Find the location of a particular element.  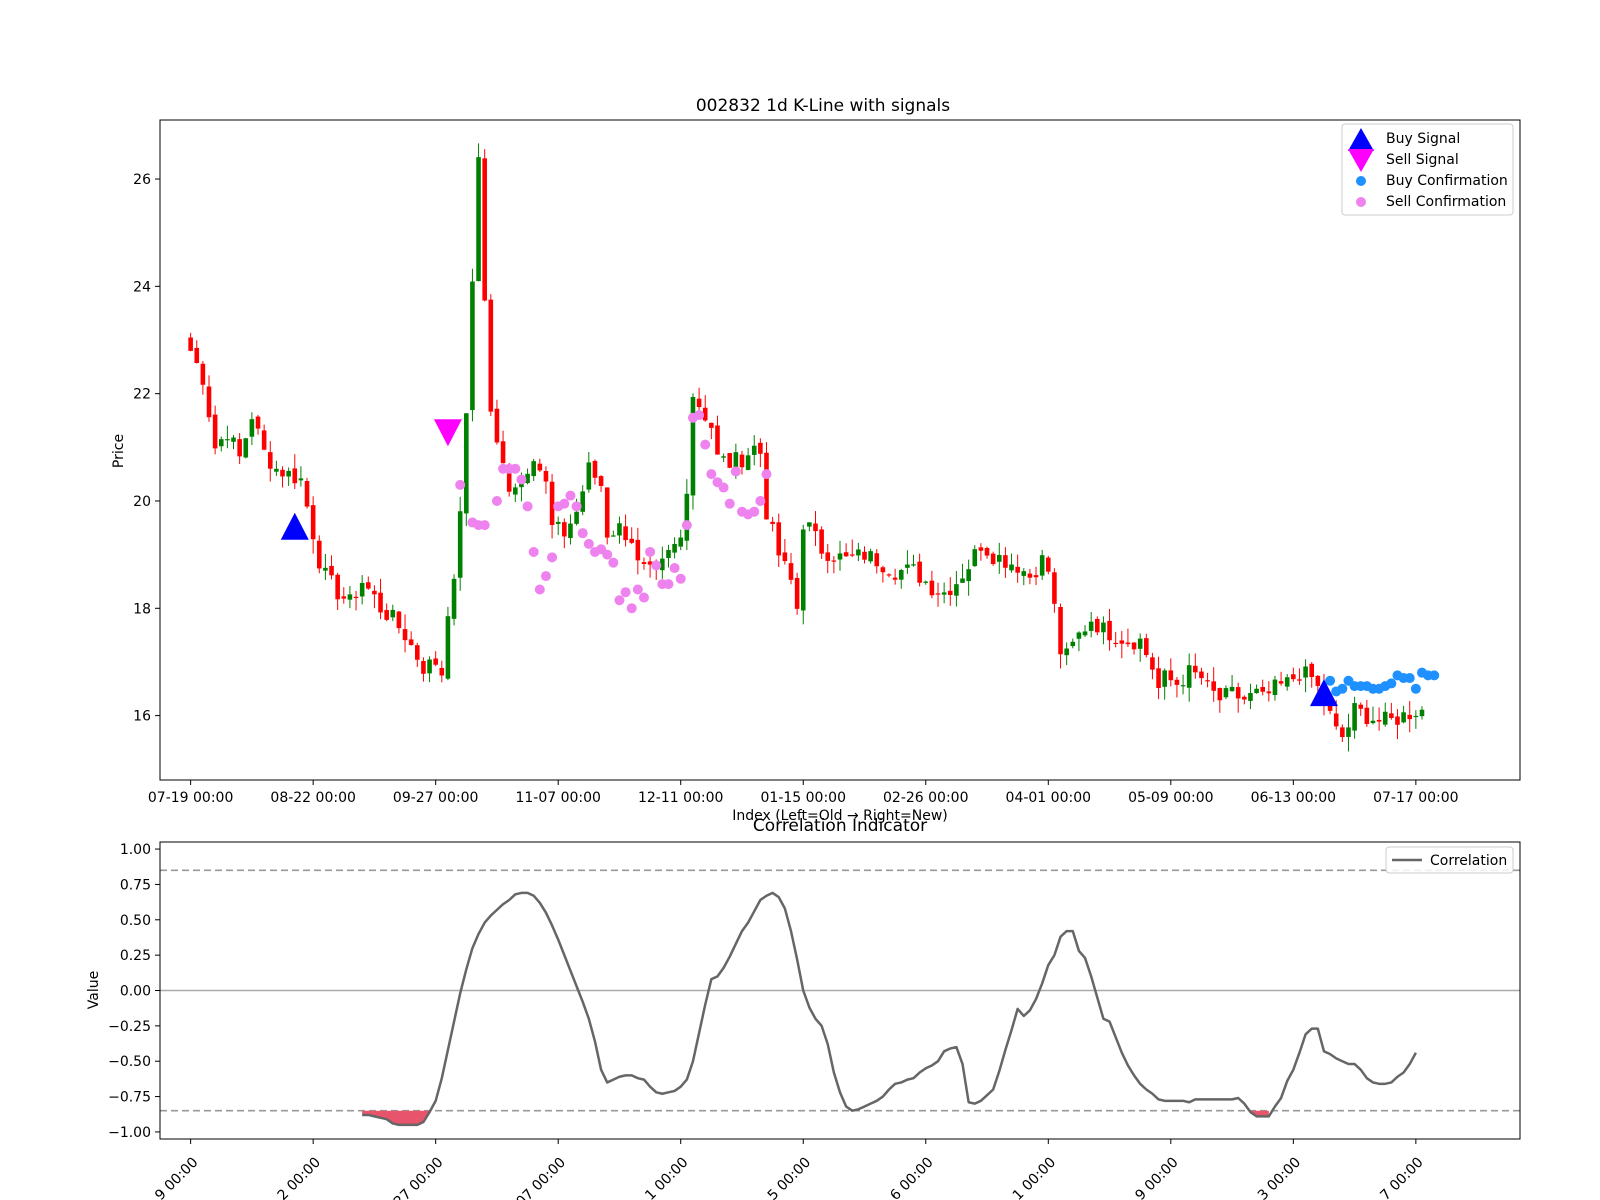

kline-x-tick-label: 07-17 00:00 is located at coordinates (1415, 798).